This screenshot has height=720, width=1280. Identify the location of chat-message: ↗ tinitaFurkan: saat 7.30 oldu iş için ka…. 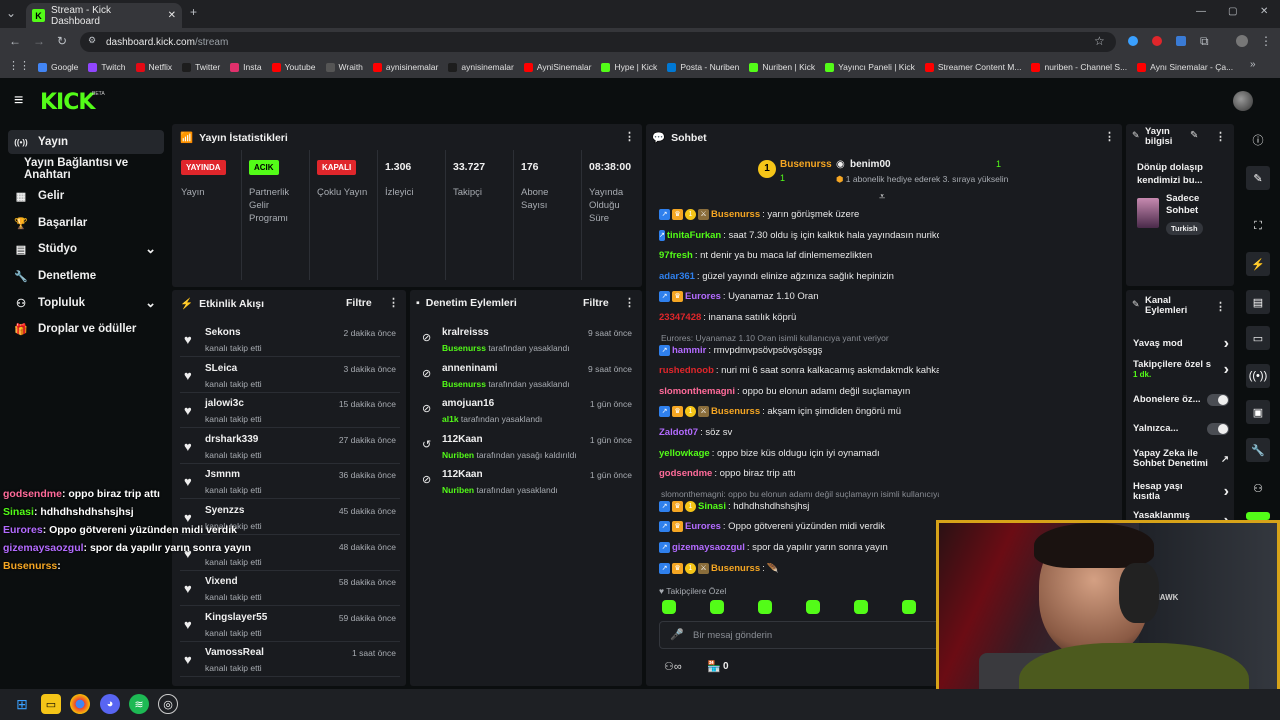
(799, 235).